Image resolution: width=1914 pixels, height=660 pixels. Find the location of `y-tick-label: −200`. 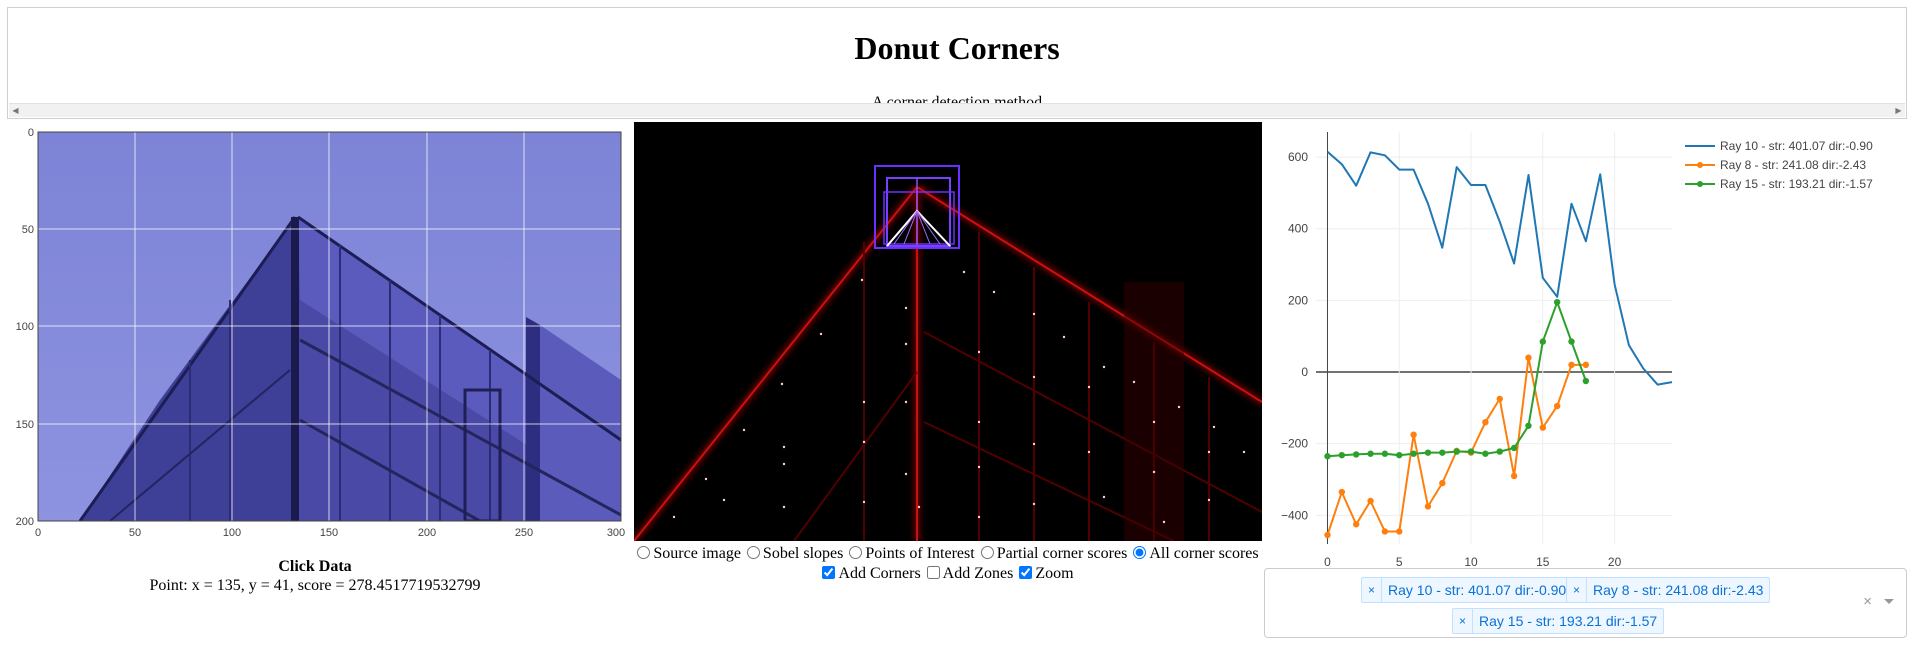

y-tick-label: −200 is located at coordinates (1294, 444).